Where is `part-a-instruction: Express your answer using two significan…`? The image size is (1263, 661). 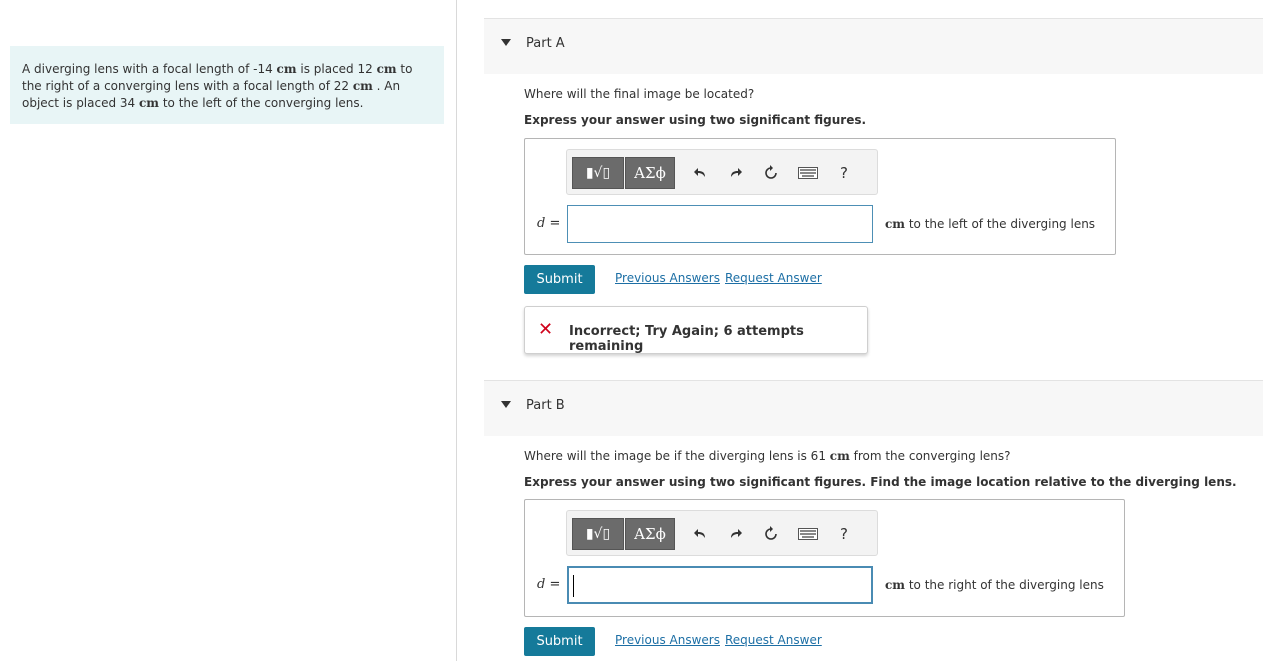
part-a-instruction: Express your answer using two significan… is located at coordinates (695, 120).